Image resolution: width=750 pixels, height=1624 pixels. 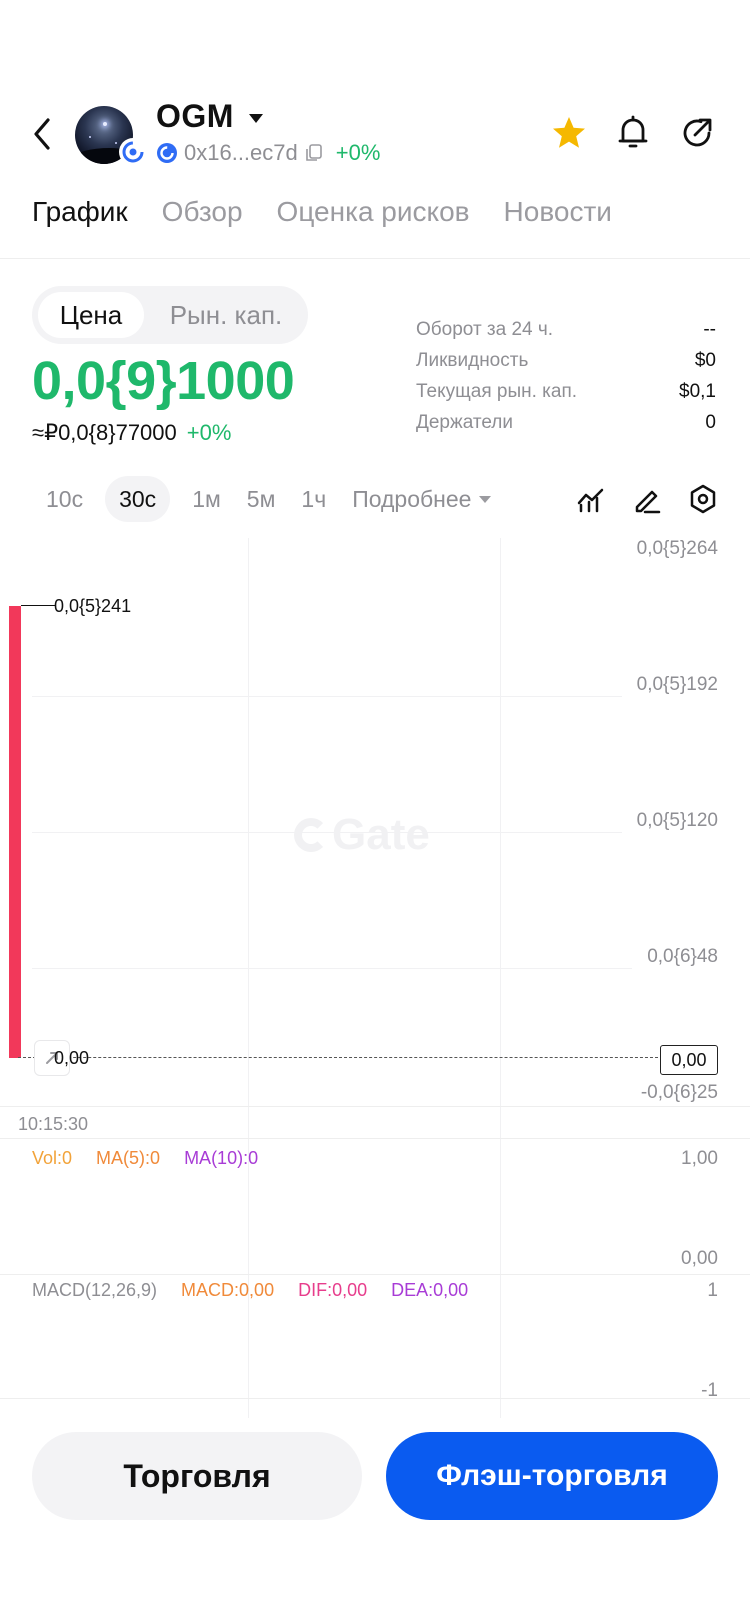 I want to click on header-actions, so click(x=633, y=133).